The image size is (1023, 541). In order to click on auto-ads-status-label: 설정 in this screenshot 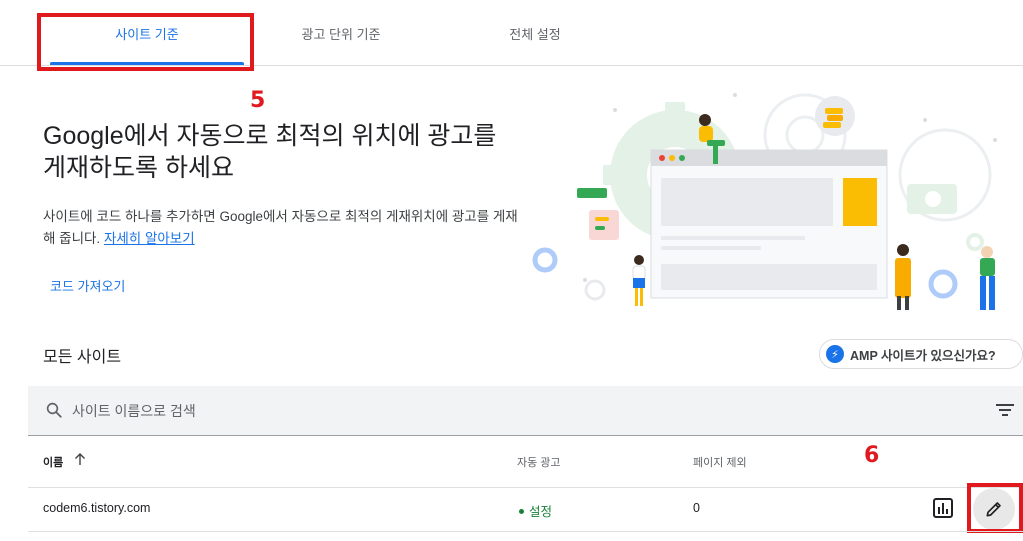, I will do `click(541, 512)`.